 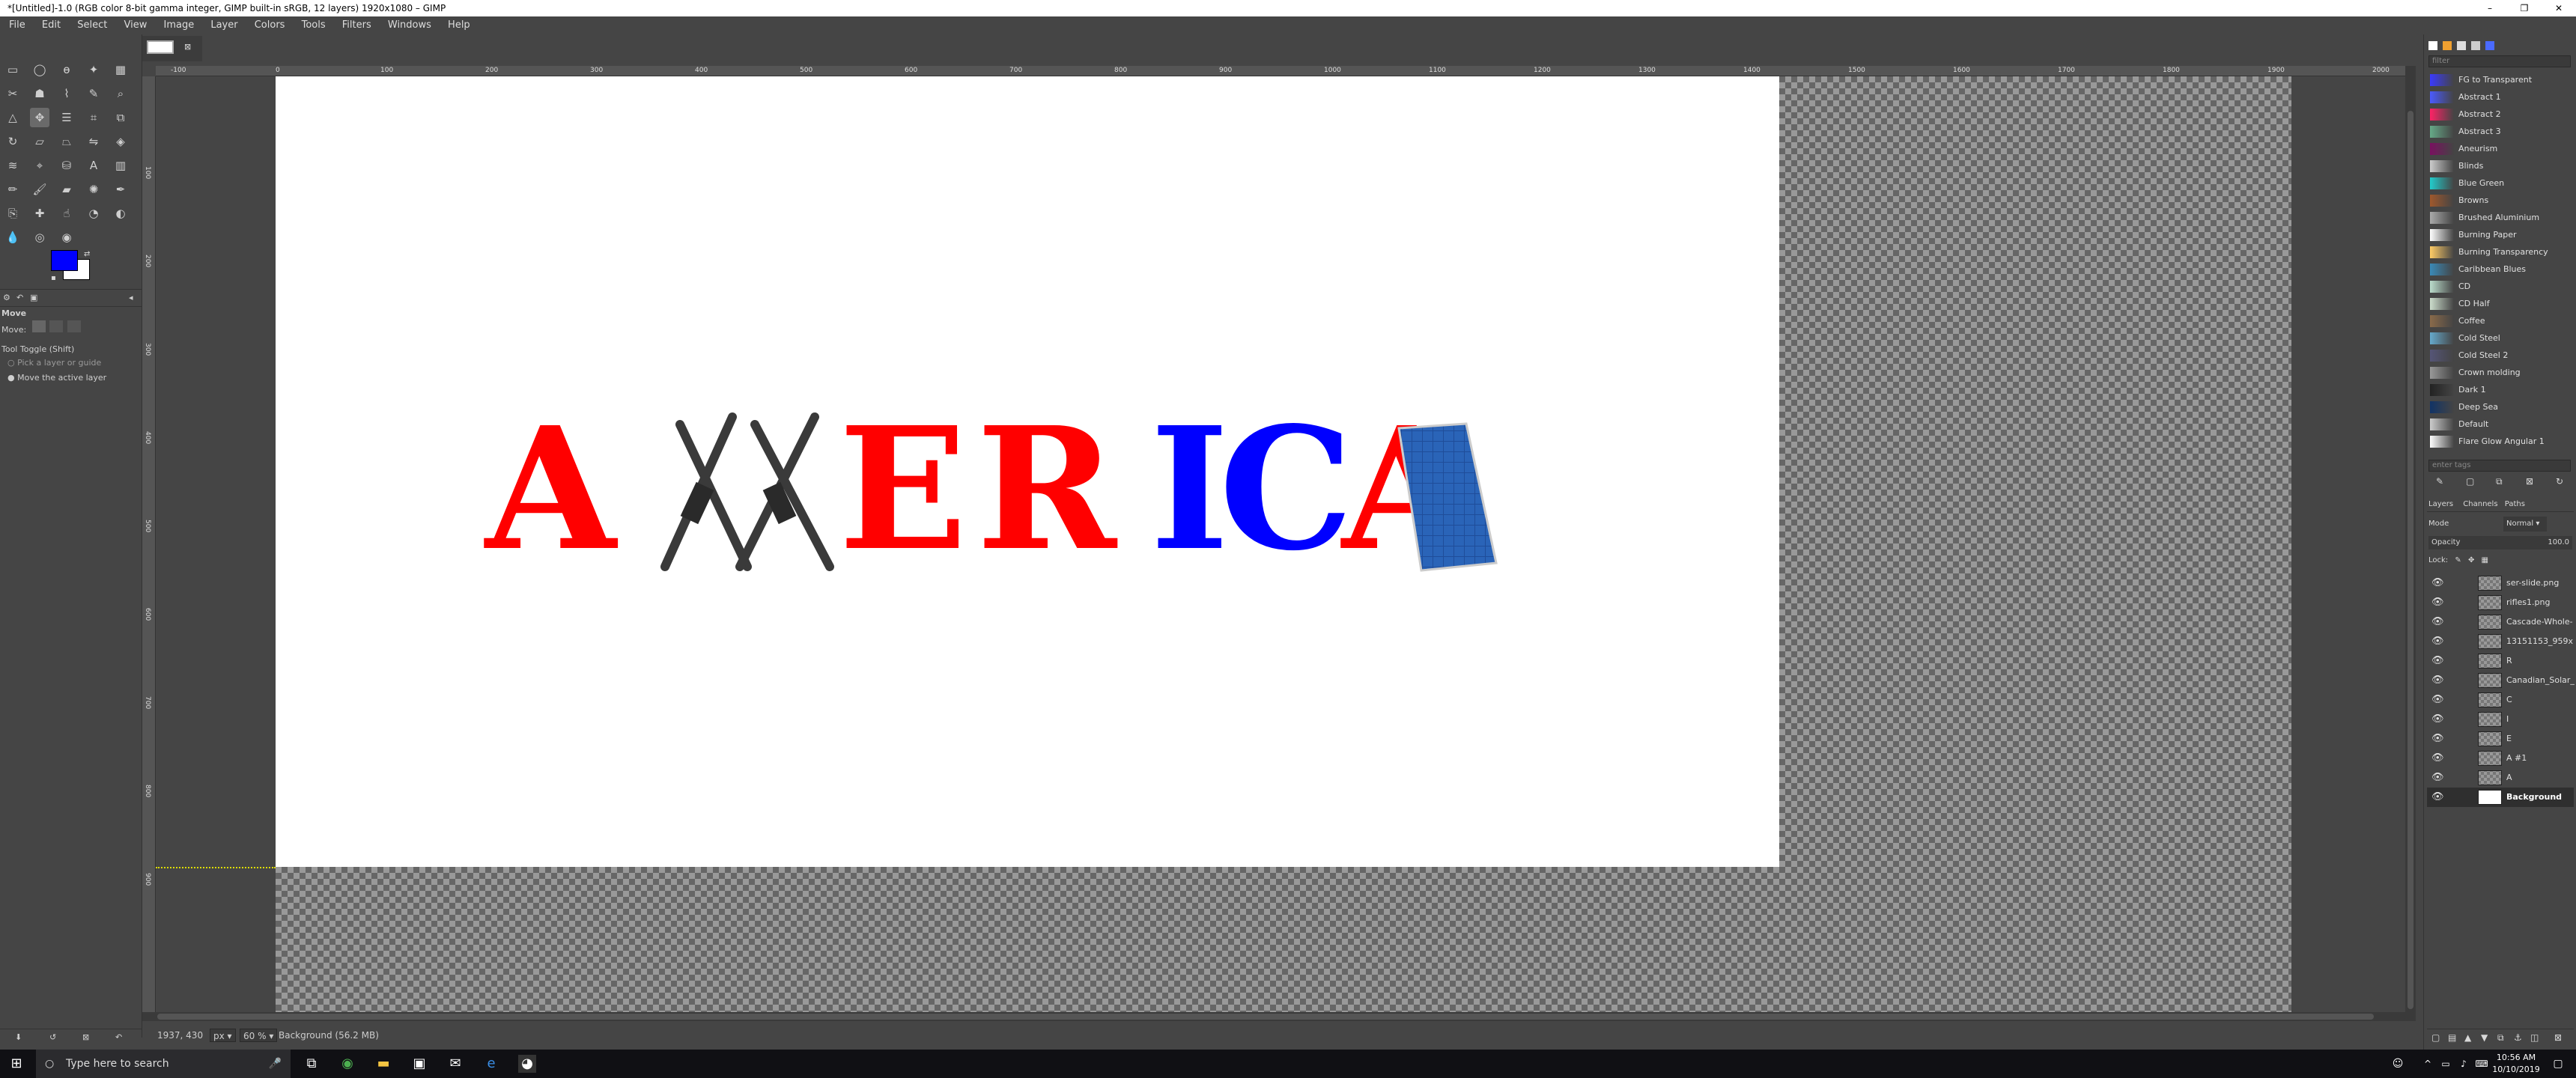 What do you see at coordinates (93, 93) in the screenshot?
I see `color-picker-icon: ✎` at bounding box center [93, 93].